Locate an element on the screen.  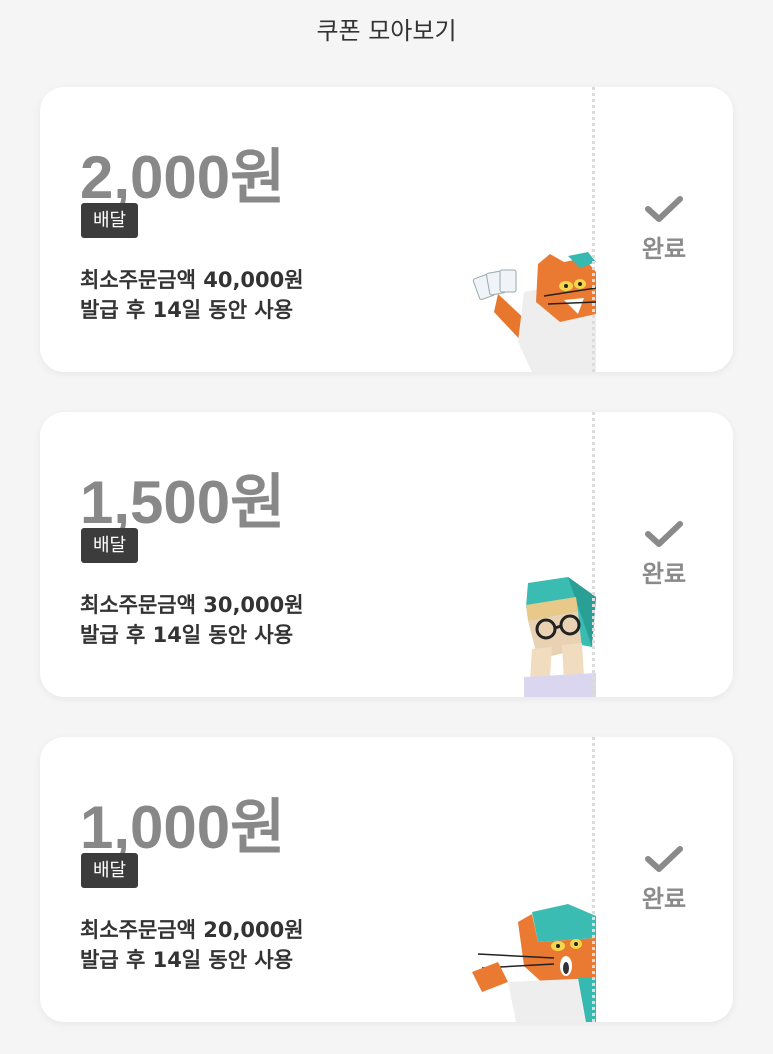
min-order-text: 최소주문금액 40,000원 is located at coordinates (192, 280).